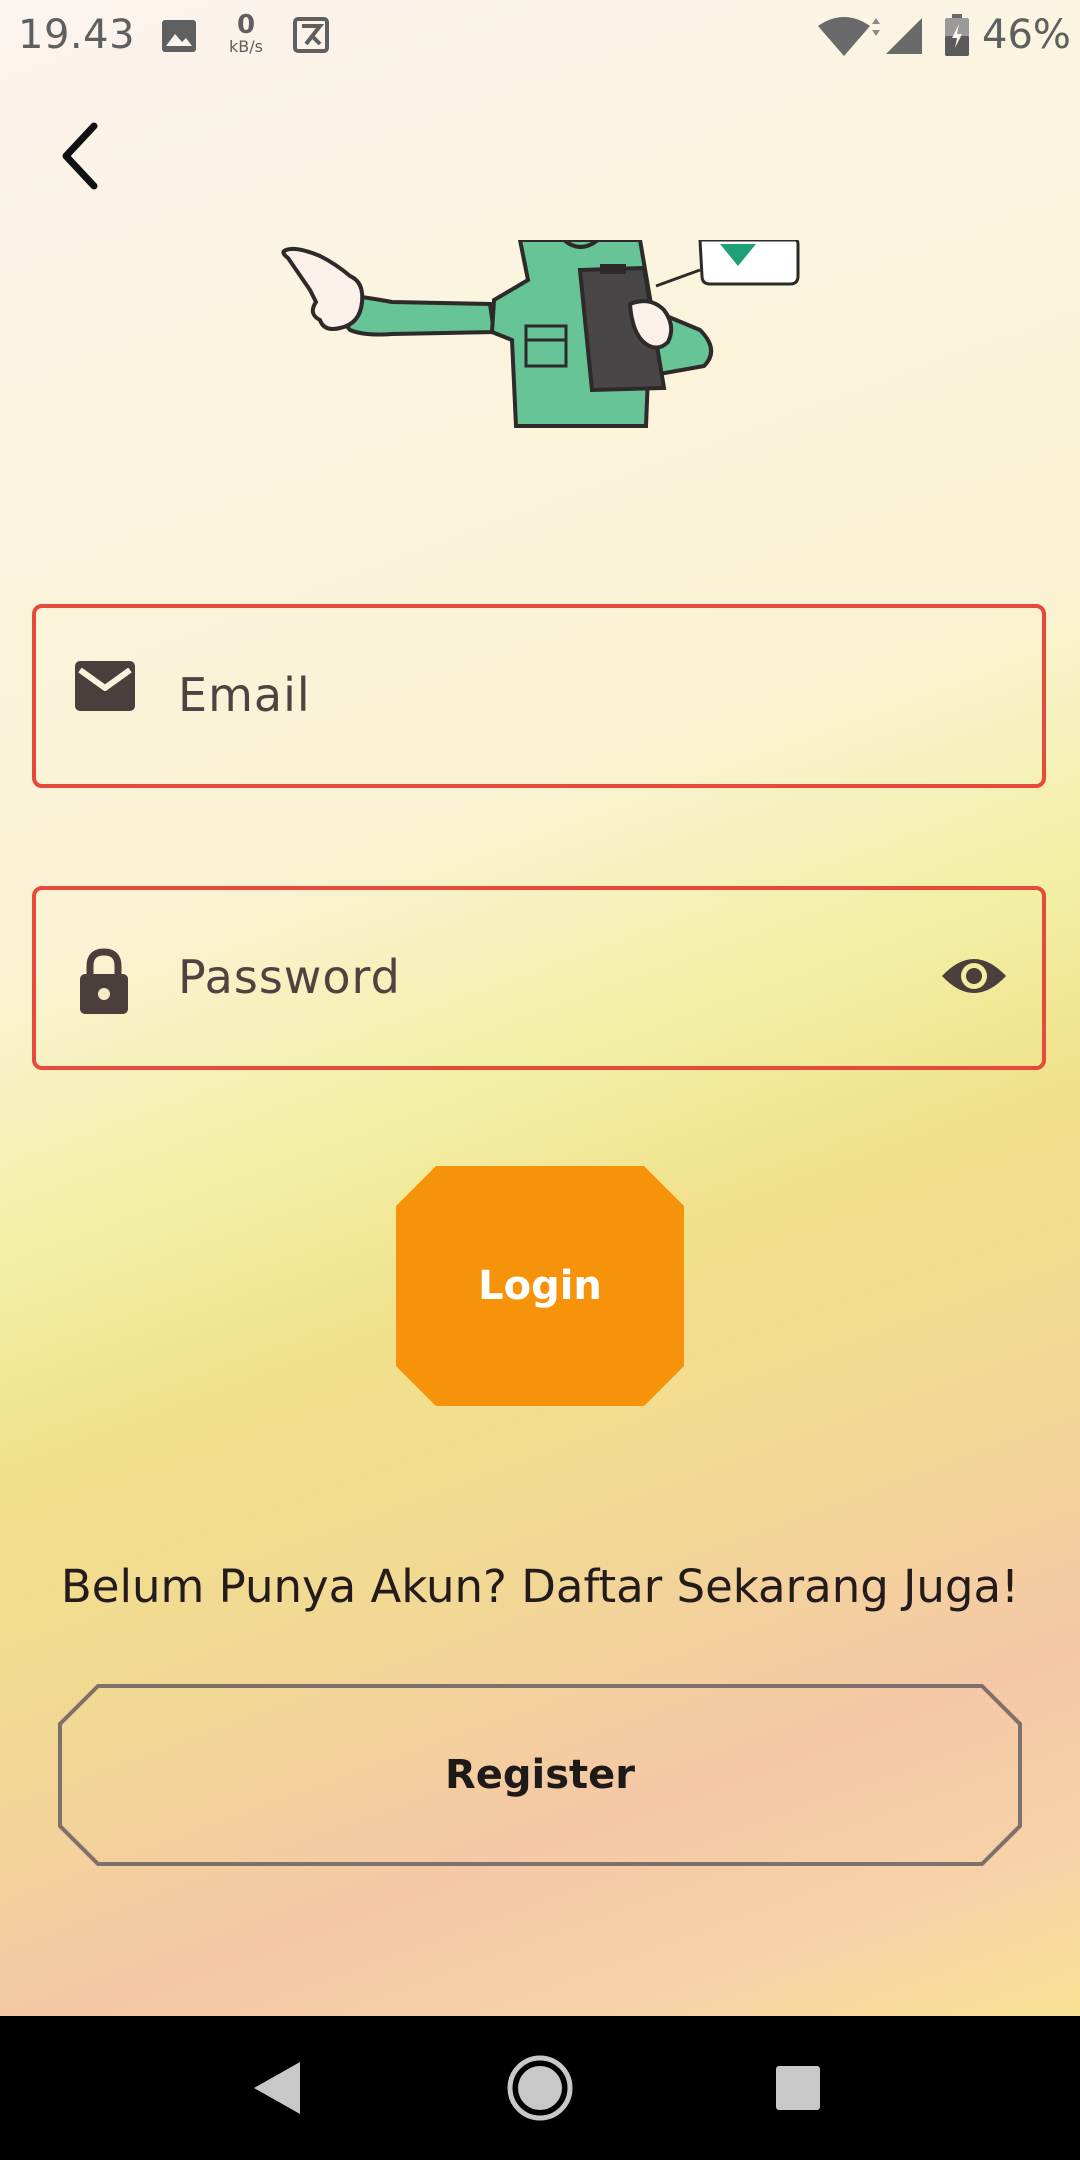 The height and width of the screenshot is (2160, 1080). Describe the element at coordinates (277, 2088) in the screenshot. I see `nav-back-icon` at that location.